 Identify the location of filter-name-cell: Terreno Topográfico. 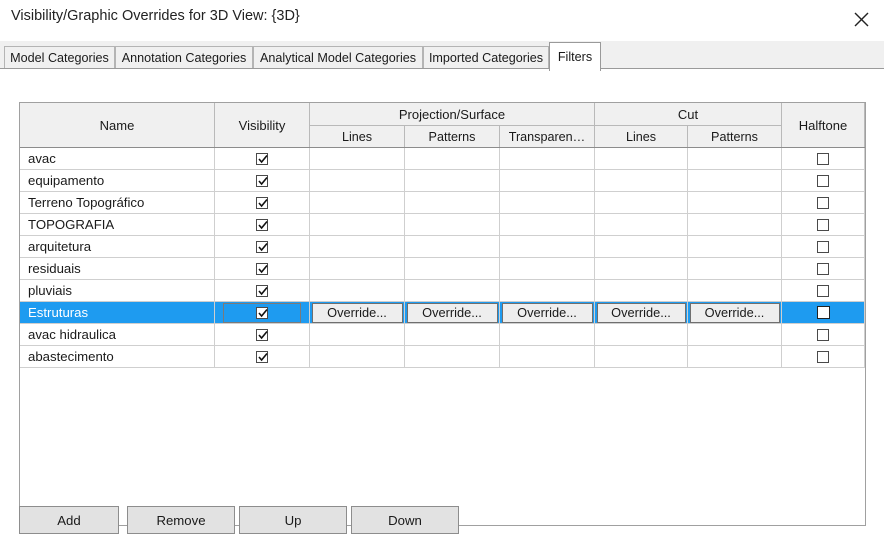
(117, 202).